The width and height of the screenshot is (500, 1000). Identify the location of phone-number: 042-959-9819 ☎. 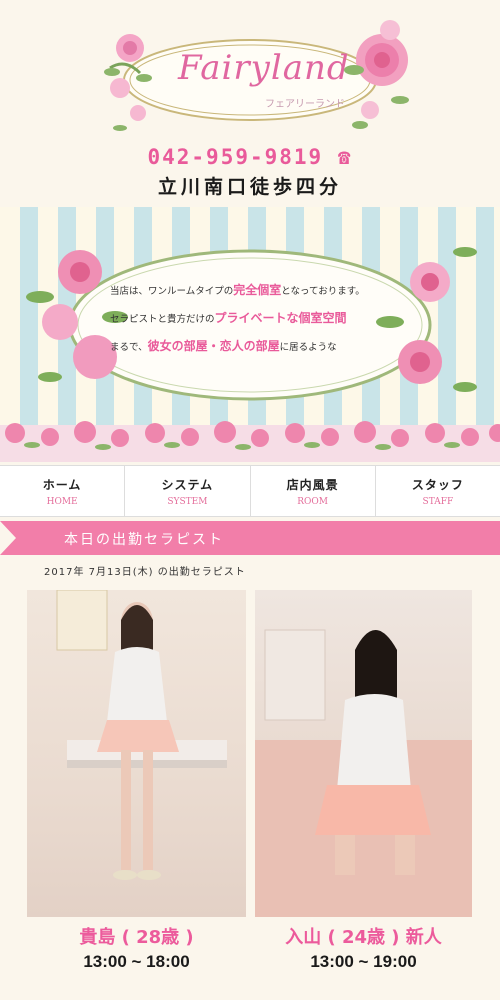
(250, 157).